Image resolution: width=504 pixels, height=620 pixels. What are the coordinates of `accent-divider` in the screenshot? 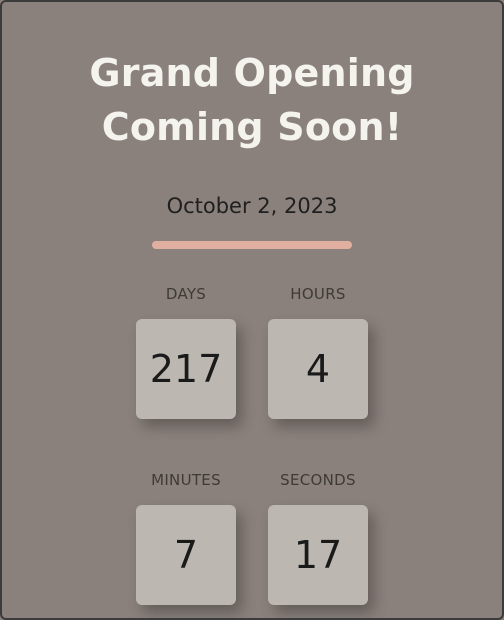 It's located at (252, 245).